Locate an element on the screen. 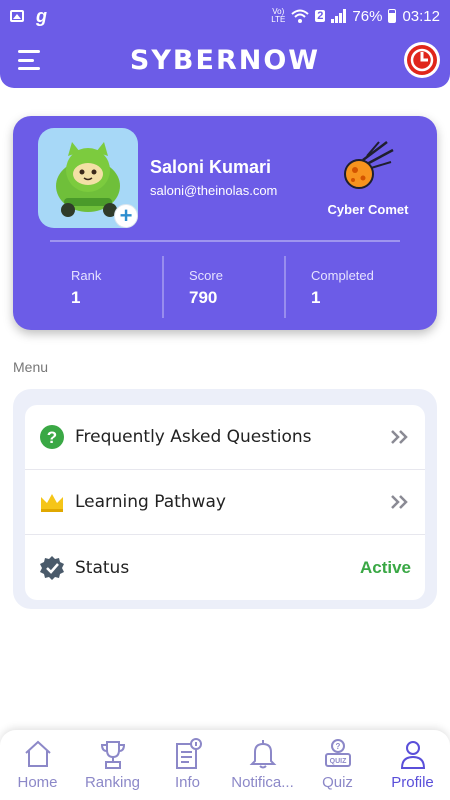 The image size is (450, 800). nav-profile: Profile is located at coordinates (412, 765).